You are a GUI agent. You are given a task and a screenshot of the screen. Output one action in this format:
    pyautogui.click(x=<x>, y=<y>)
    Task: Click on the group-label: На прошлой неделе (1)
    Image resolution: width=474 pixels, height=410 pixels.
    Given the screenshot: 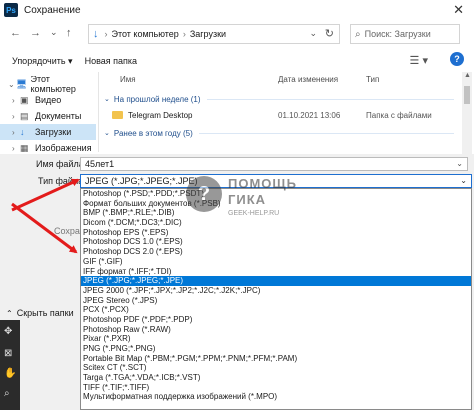 What is the action you would take?
    pyautogui.click(x=157, y=99)
    